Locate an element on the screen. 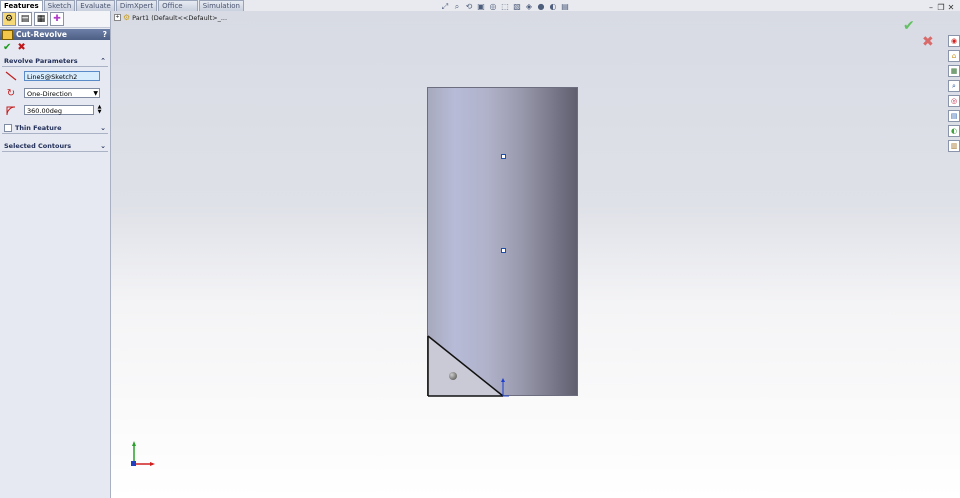  tab-features: Features is located at coordinates (21, 5).